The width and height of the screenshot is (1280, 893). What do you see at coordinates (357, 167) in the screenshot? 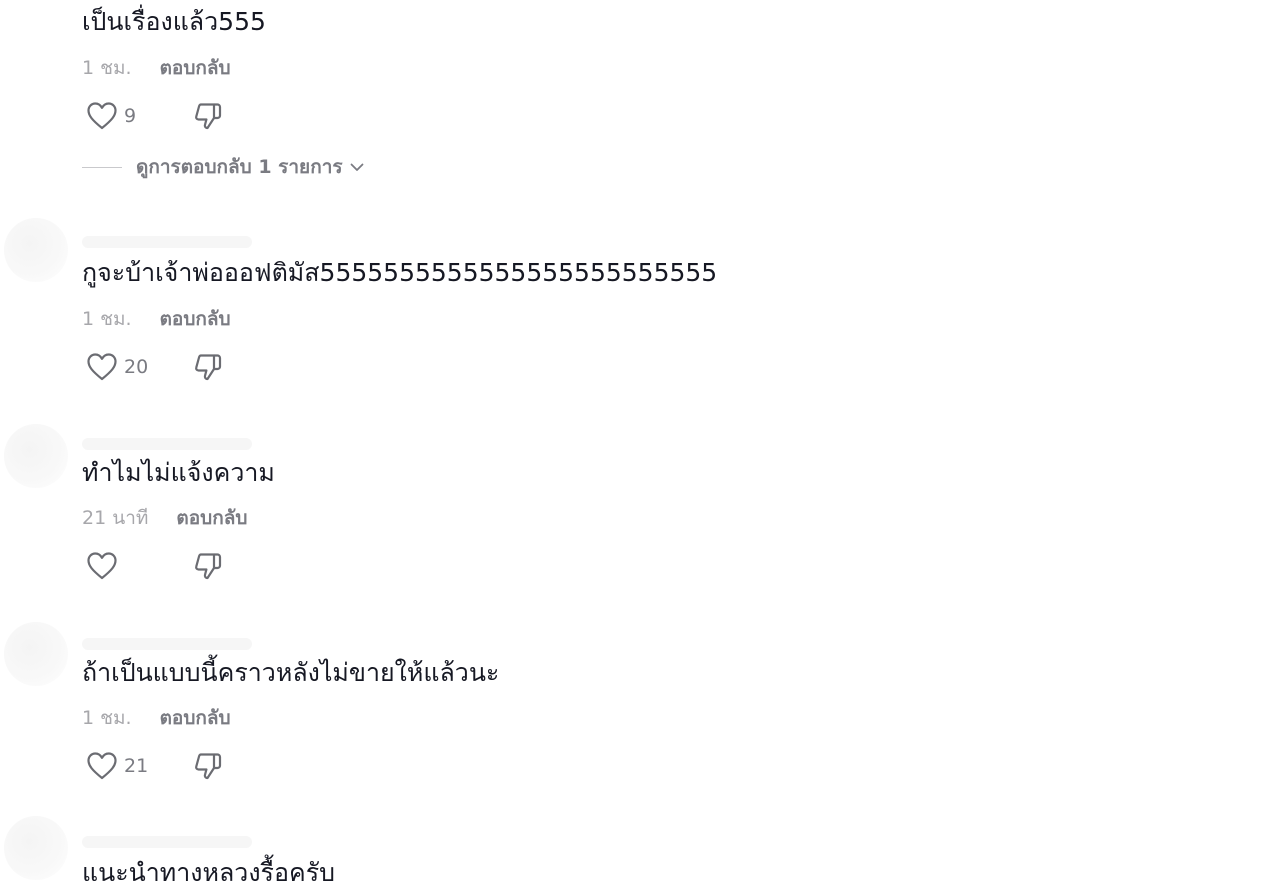
I see `chevron-down-icon` at bounding box center [357, 167].